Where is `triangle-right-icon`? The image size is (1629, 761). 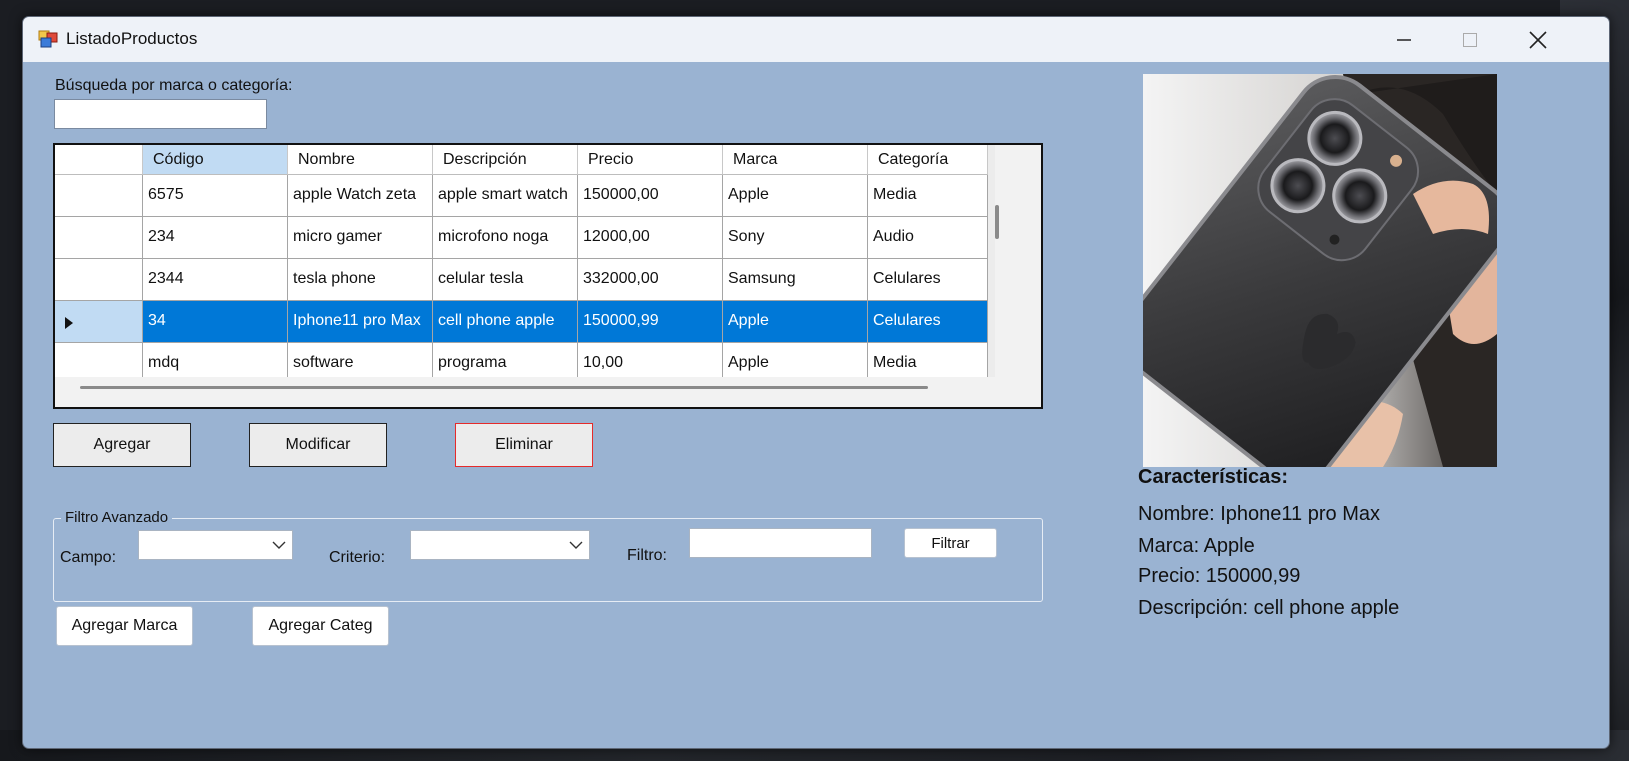 triangle-right-icon is located at coordinates (69, 323).